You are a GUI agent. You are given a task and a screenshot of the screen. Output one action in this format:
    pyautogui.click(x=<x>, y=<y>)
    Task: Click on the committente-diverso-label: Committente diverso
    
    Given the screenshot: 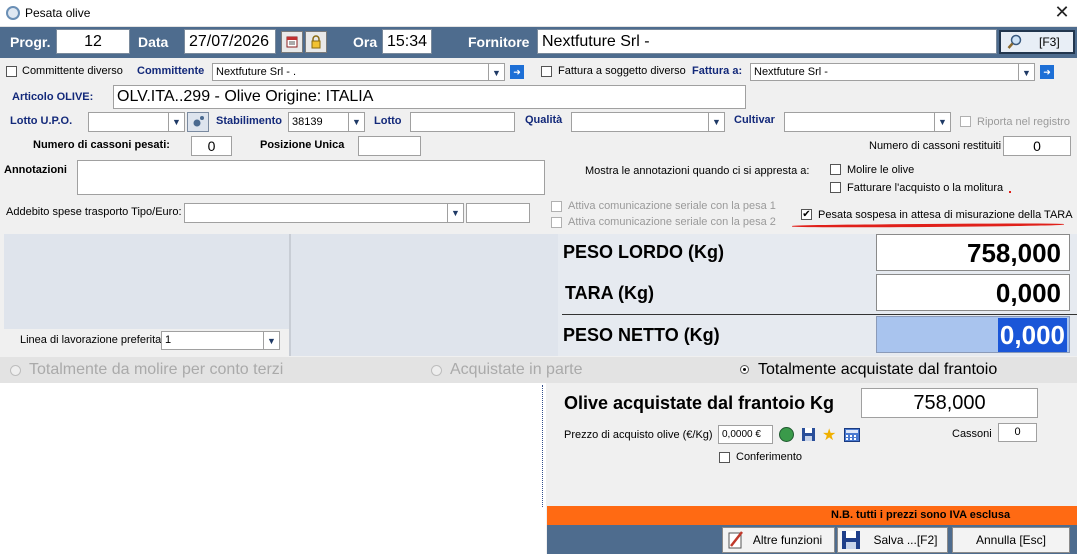 What is the action you would take?
    pyautogui.click(x=72, y=71)
    